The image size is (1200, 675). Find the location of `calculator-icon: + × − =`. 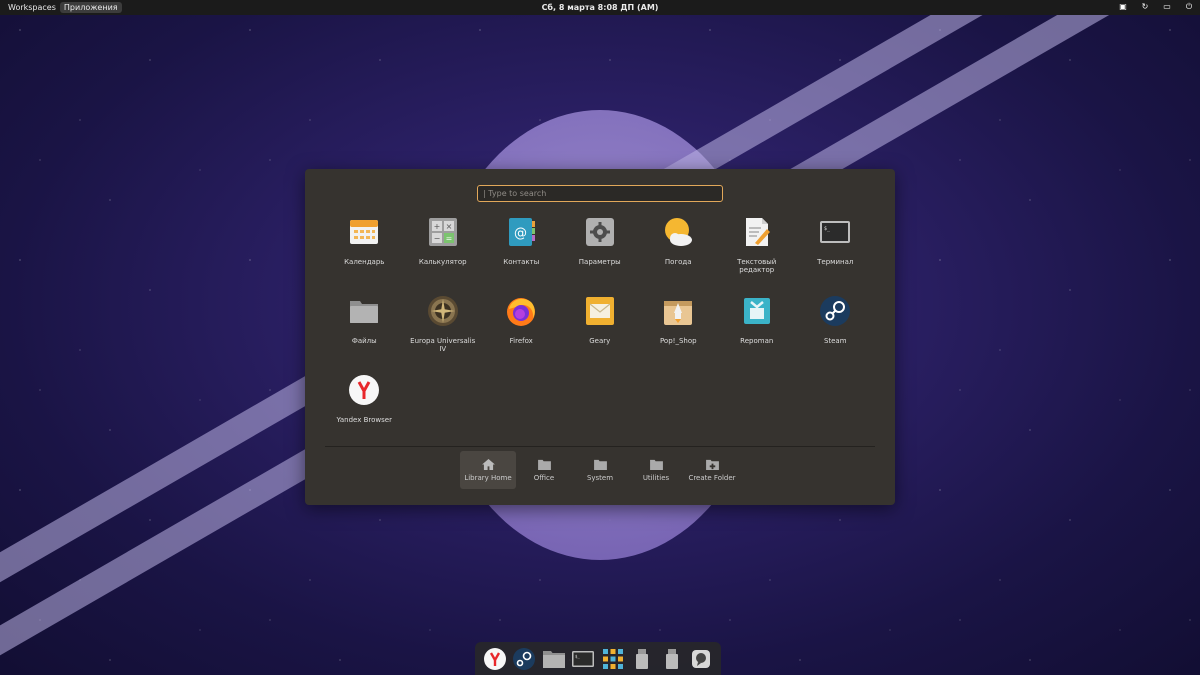

calculator-icon: + × − = is located at coordinates (442, 232).